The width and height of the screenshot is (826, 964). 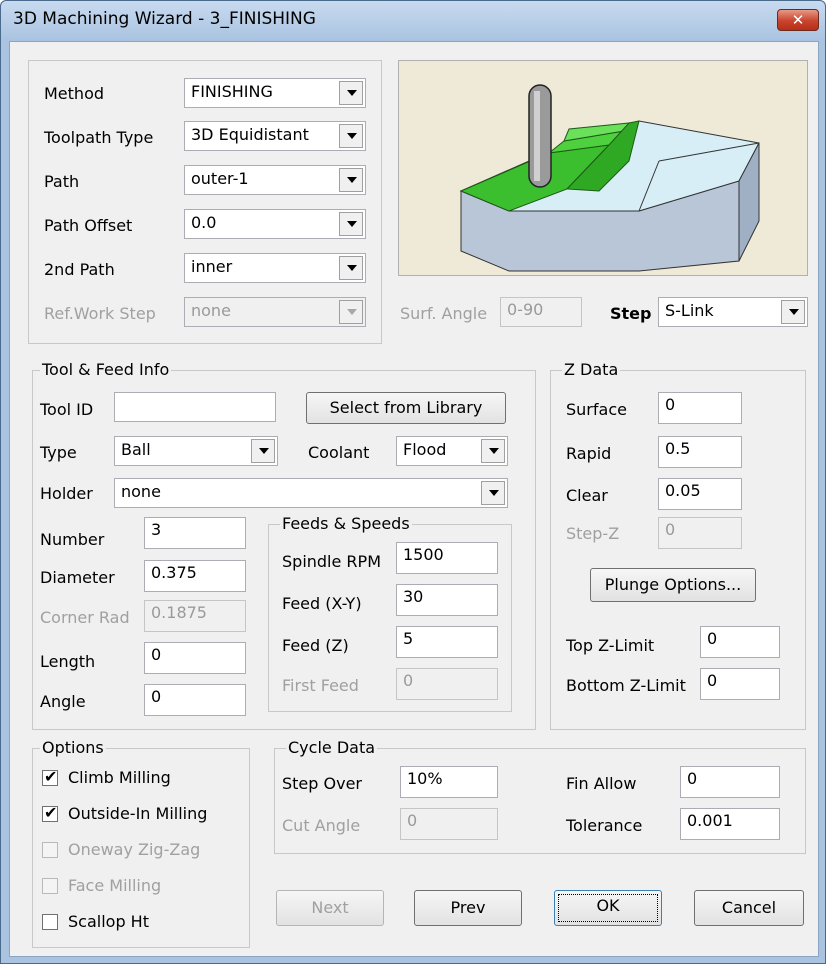 What do you see at coordinates (275, 93) in the screenshot?
I see `method-select: FINISHING` at bounding box center [275, 93].